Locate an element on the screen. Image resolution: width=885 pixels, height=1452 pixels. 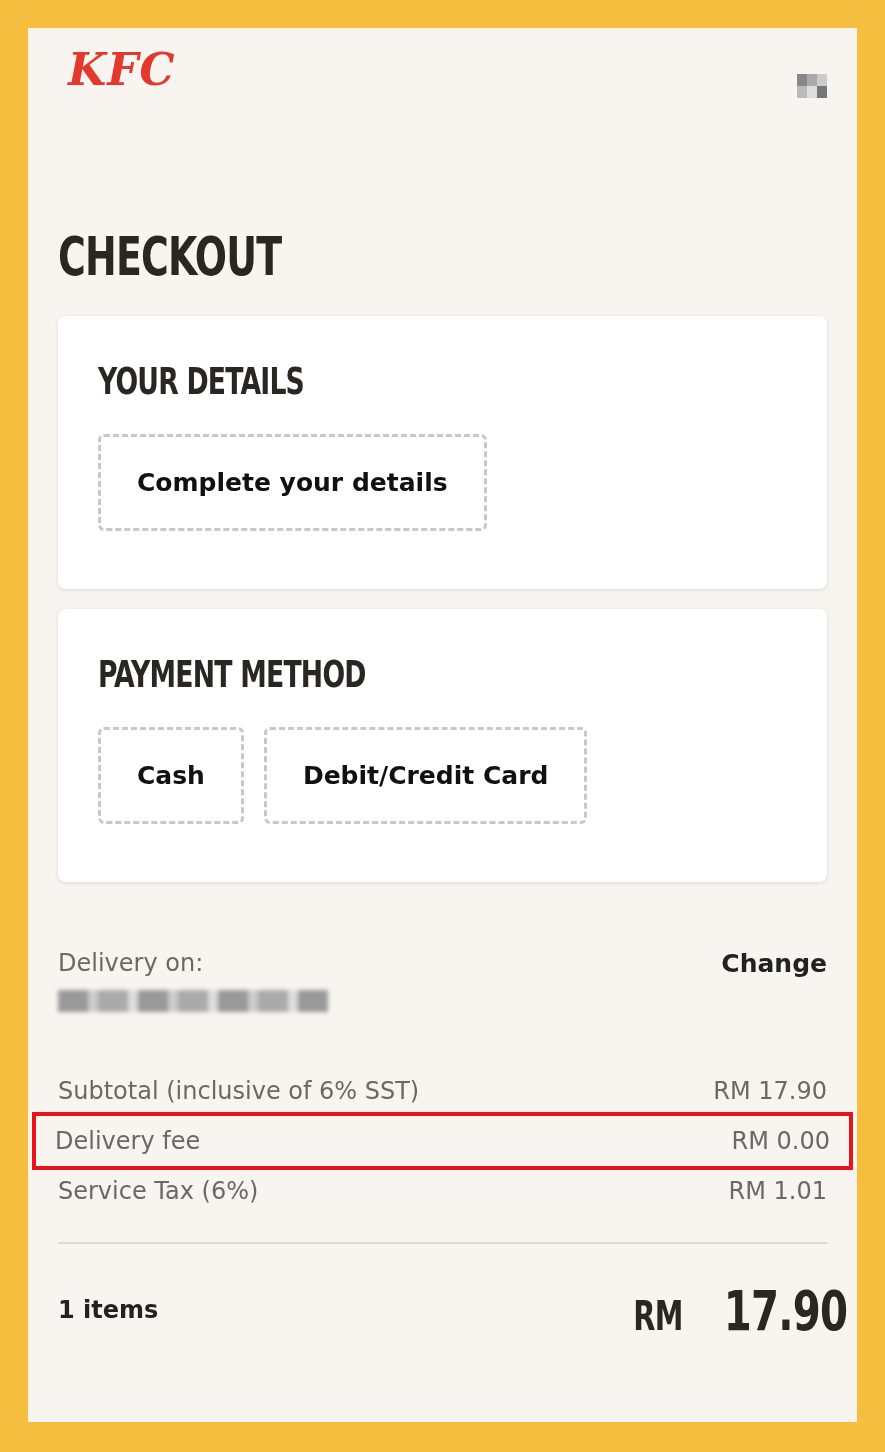
summary-label: Delivery fee is located at coordinates (128, 1141).